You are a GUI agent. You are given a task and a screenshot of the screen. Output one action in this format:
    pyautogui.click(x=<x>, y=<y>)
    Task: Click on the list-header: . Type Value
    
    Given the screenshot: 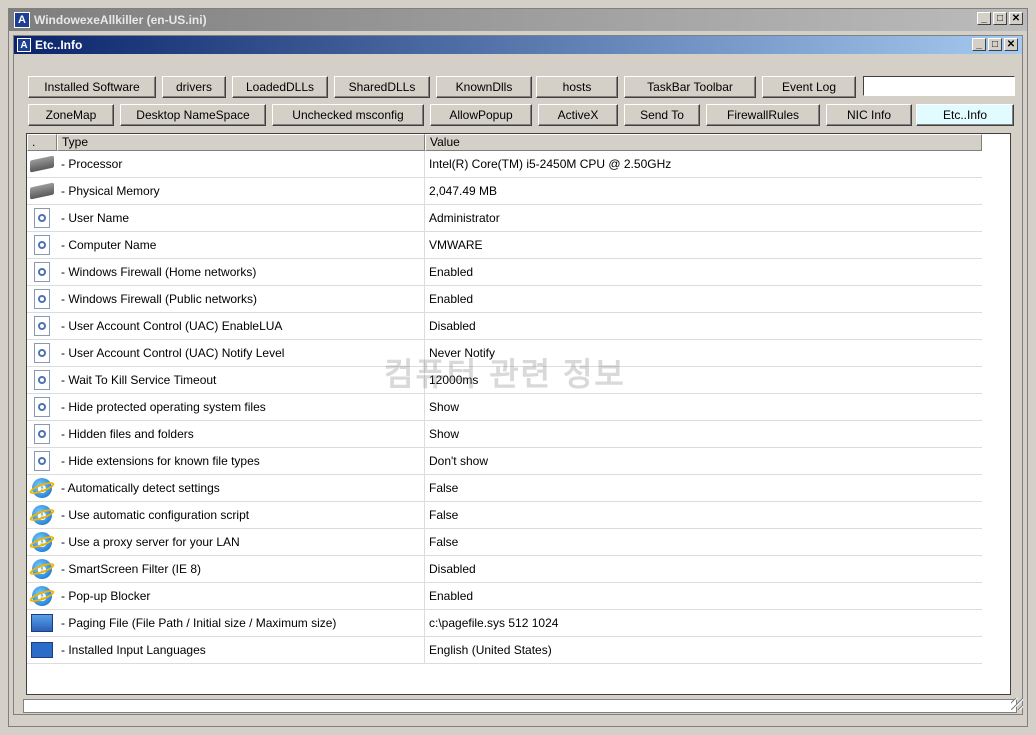 What is the action you would take?
    pyautogui.click(x=504, y=142)
    